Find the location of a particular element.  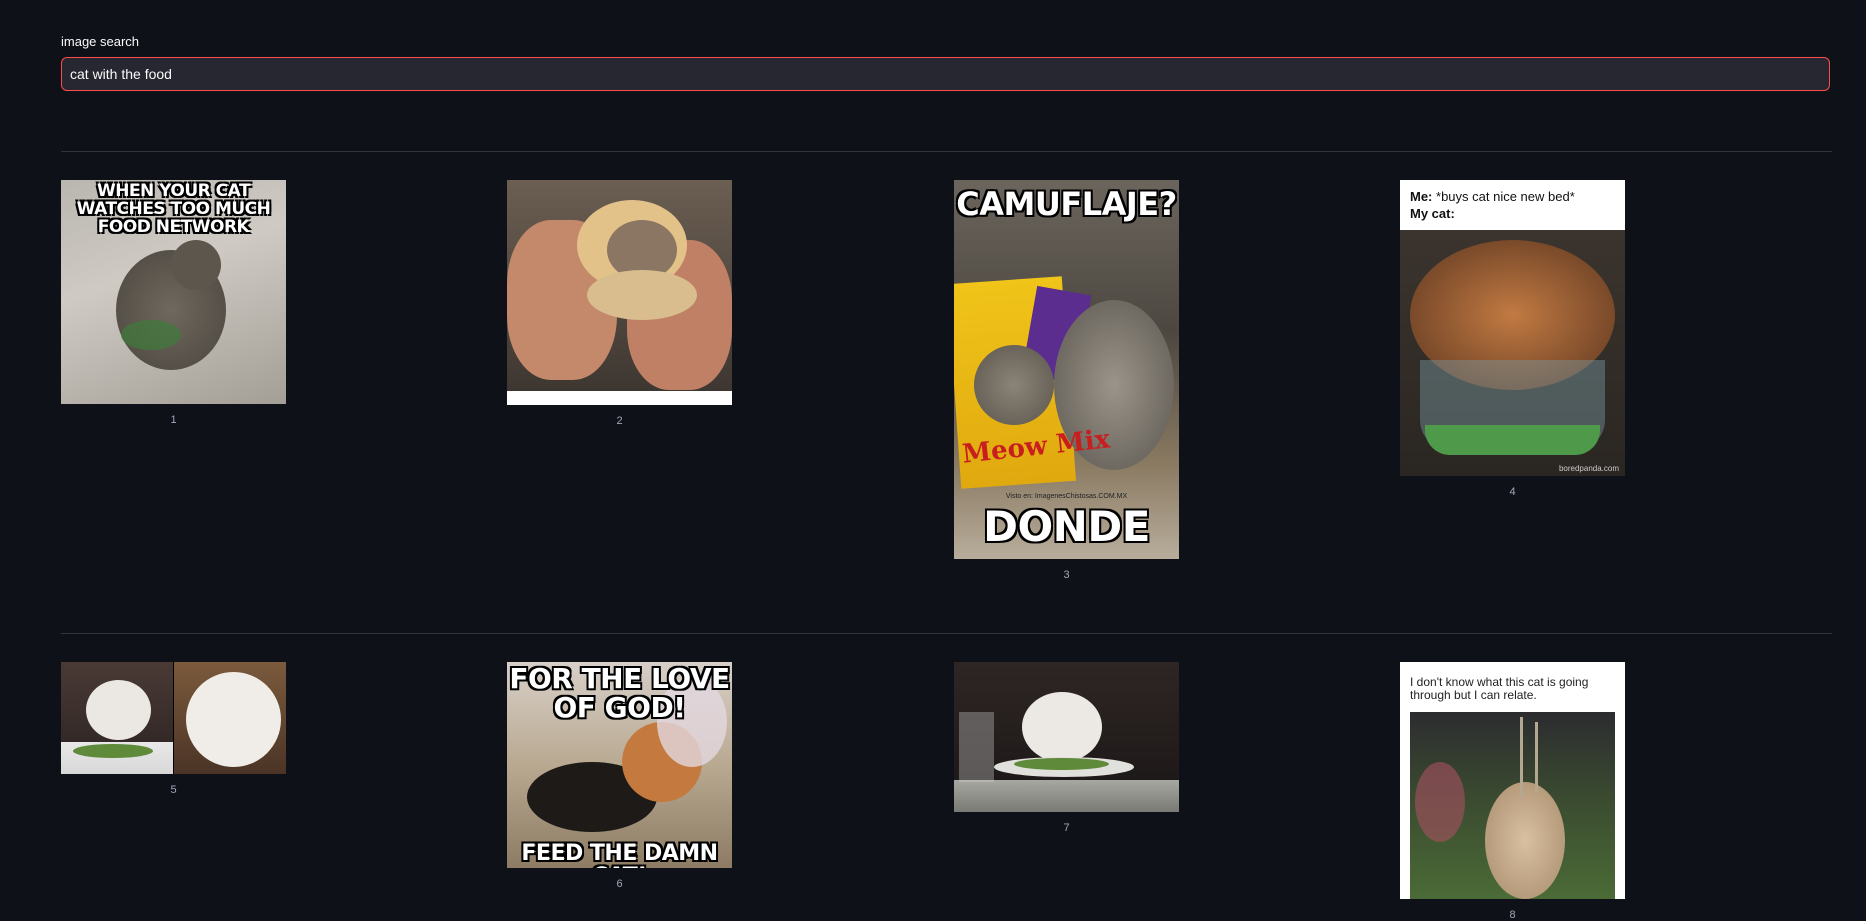

search-box is located at coordinates (945, 74).